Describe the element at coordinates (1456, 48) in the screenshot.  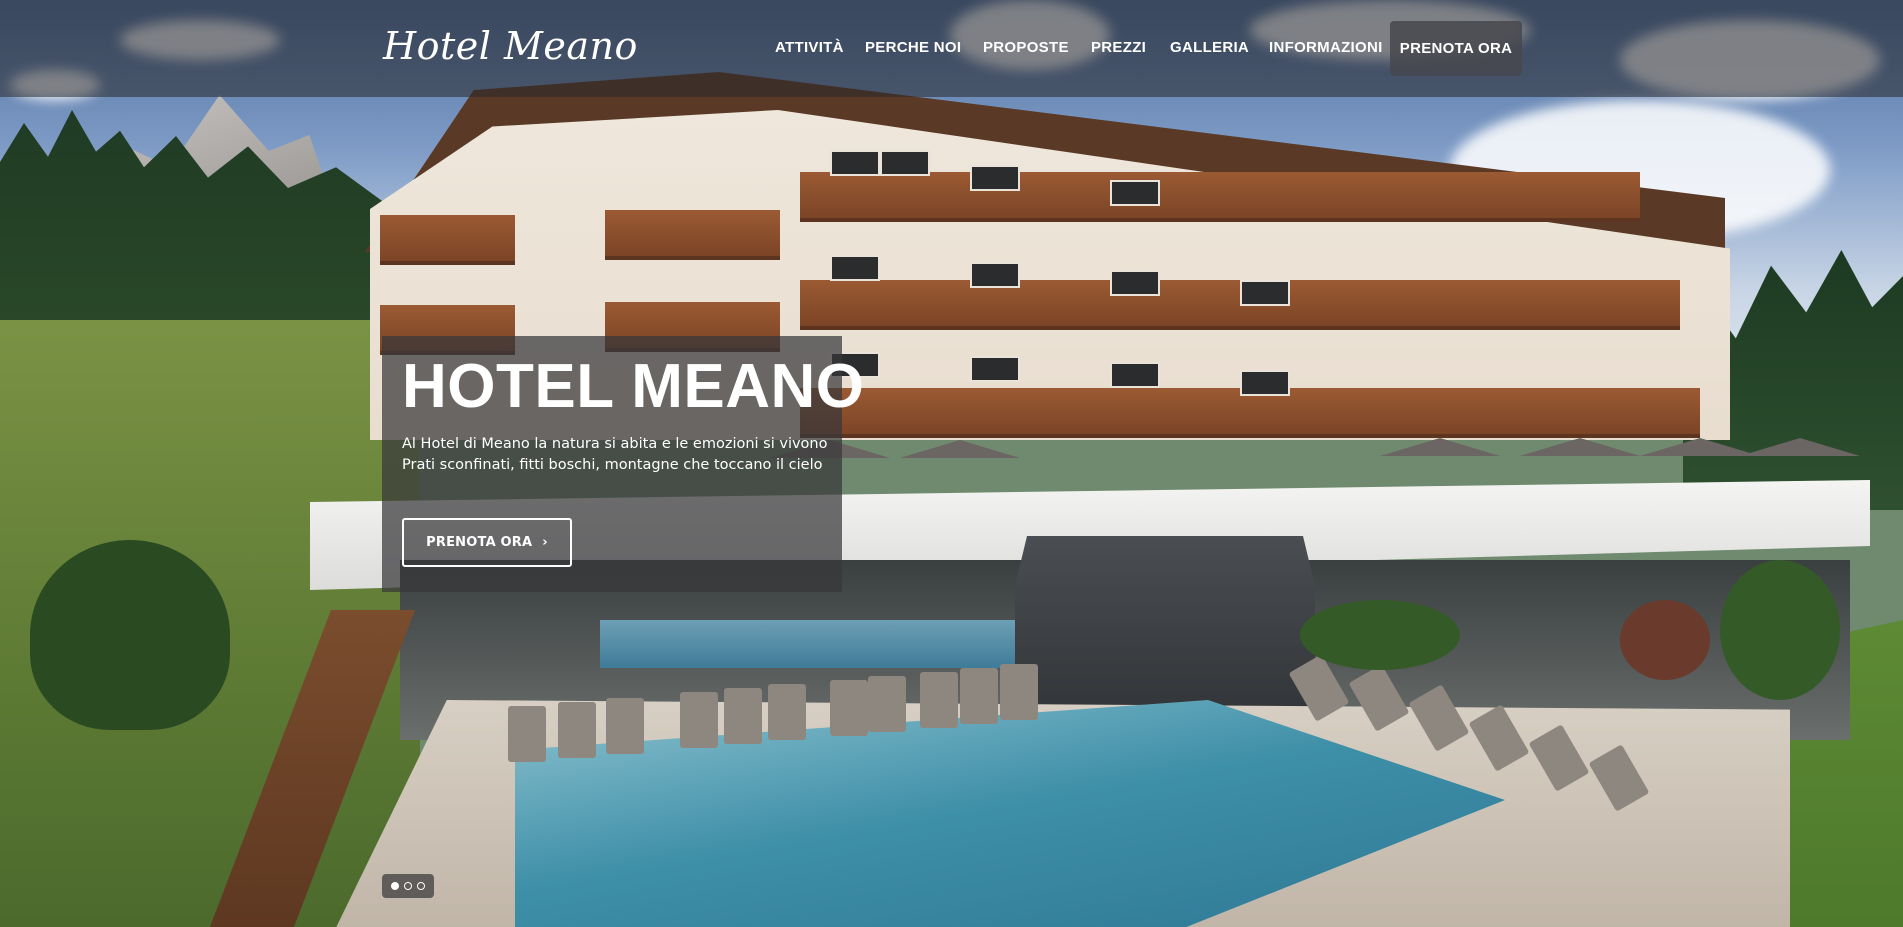
I see `book-now-button: PRENOTA ORA` at that location.